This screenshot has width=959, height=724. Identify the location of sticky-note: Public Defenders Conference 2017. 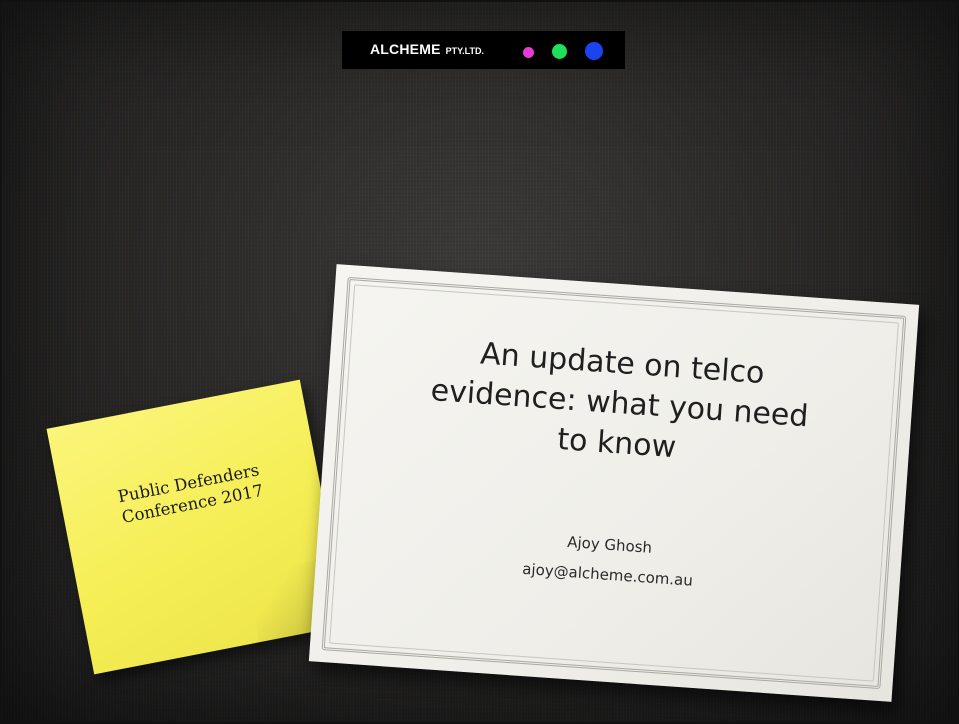
(197, 527).